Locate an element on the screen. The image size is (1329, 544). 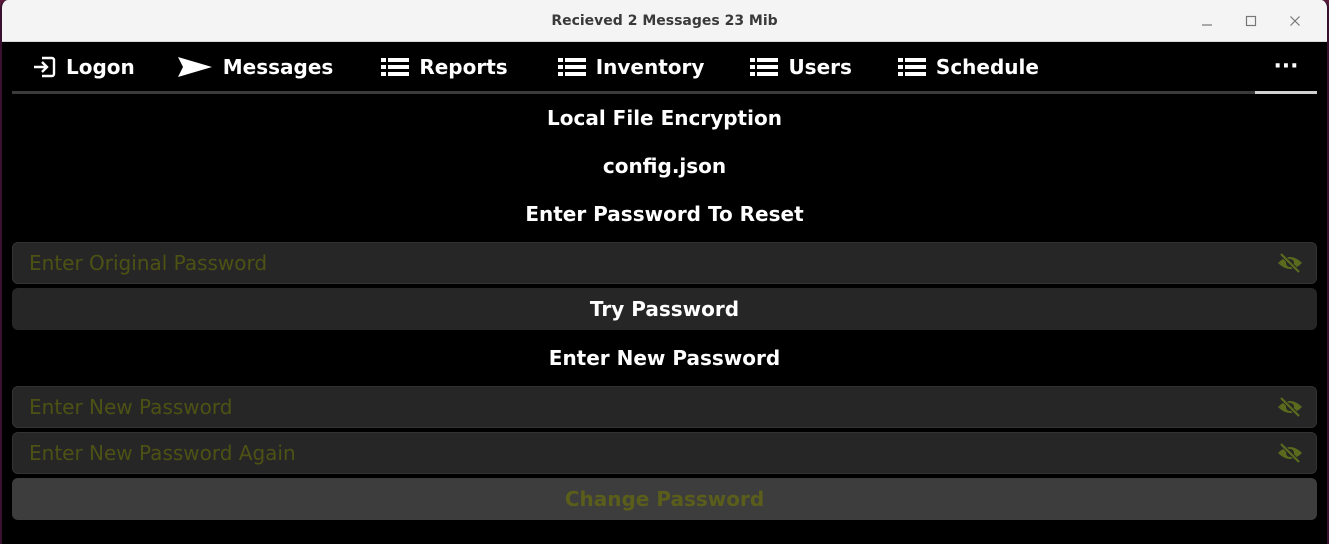
reset-prompt: Enter Password To Reset is located at coordinates (664, 214).